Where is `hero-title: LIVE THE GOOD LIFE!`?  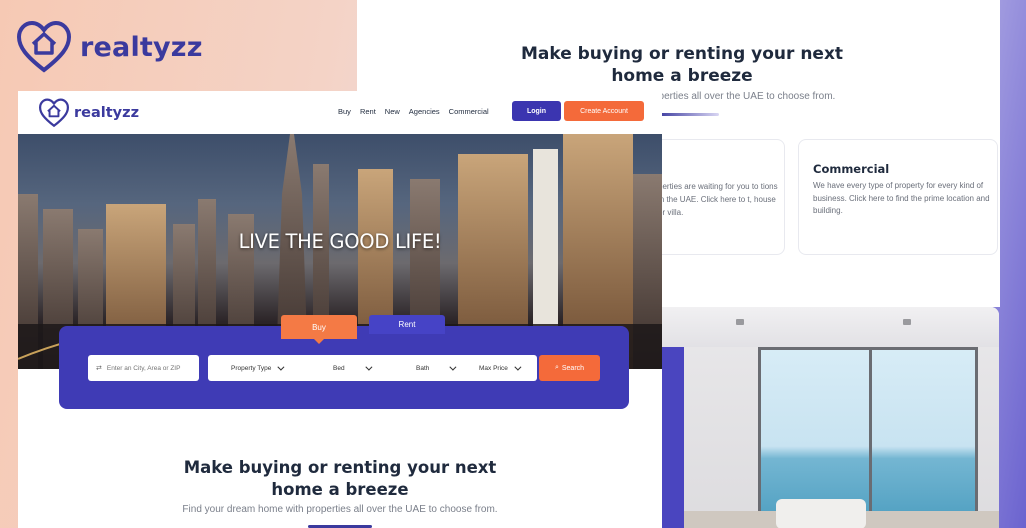
hero-title: LIVE THE GOOD LIFE! is located at coordinates (340, 241).